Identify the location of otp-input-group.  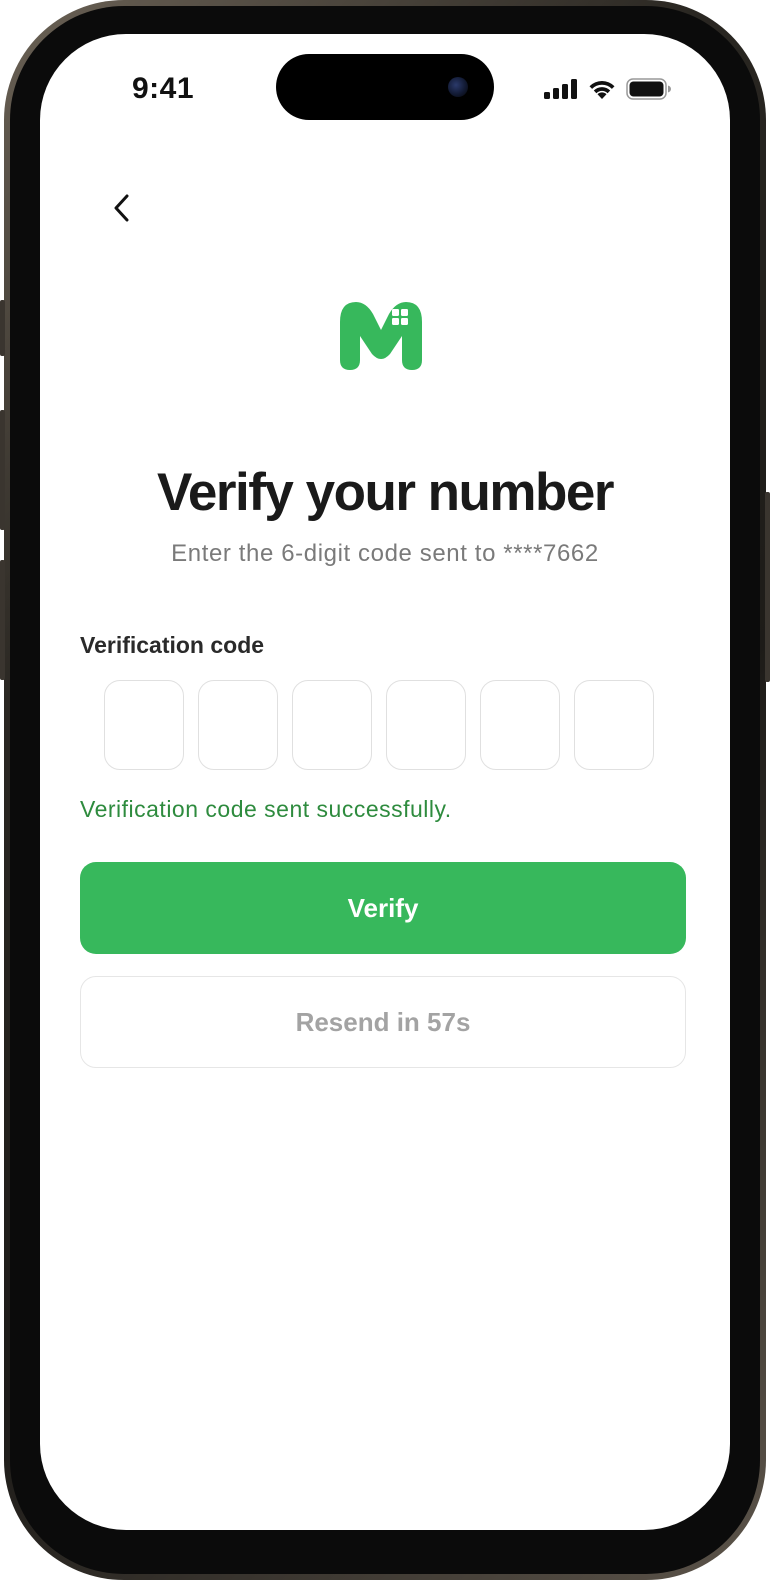
(379, 725).